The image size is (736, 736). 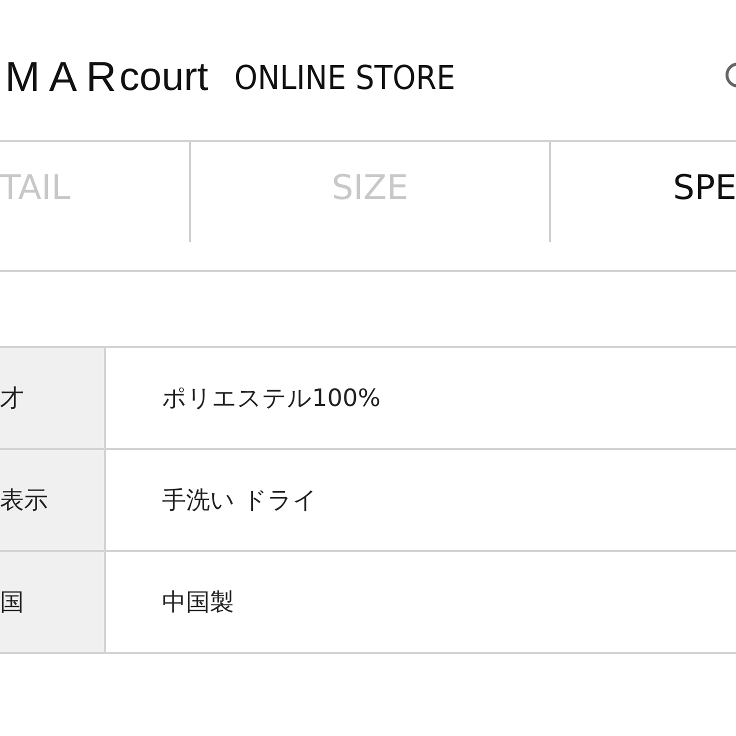 I want to click on row-label: 才, so click(x=53, y=398).